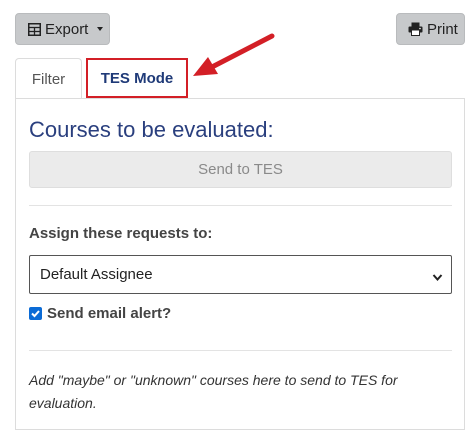 The width and height of the screenshot is (471, 442). What do you see at coordinates (240, 274) in the screenshot?
I see `assignee-select: Default Assignee` at bounding box center [240, 274].